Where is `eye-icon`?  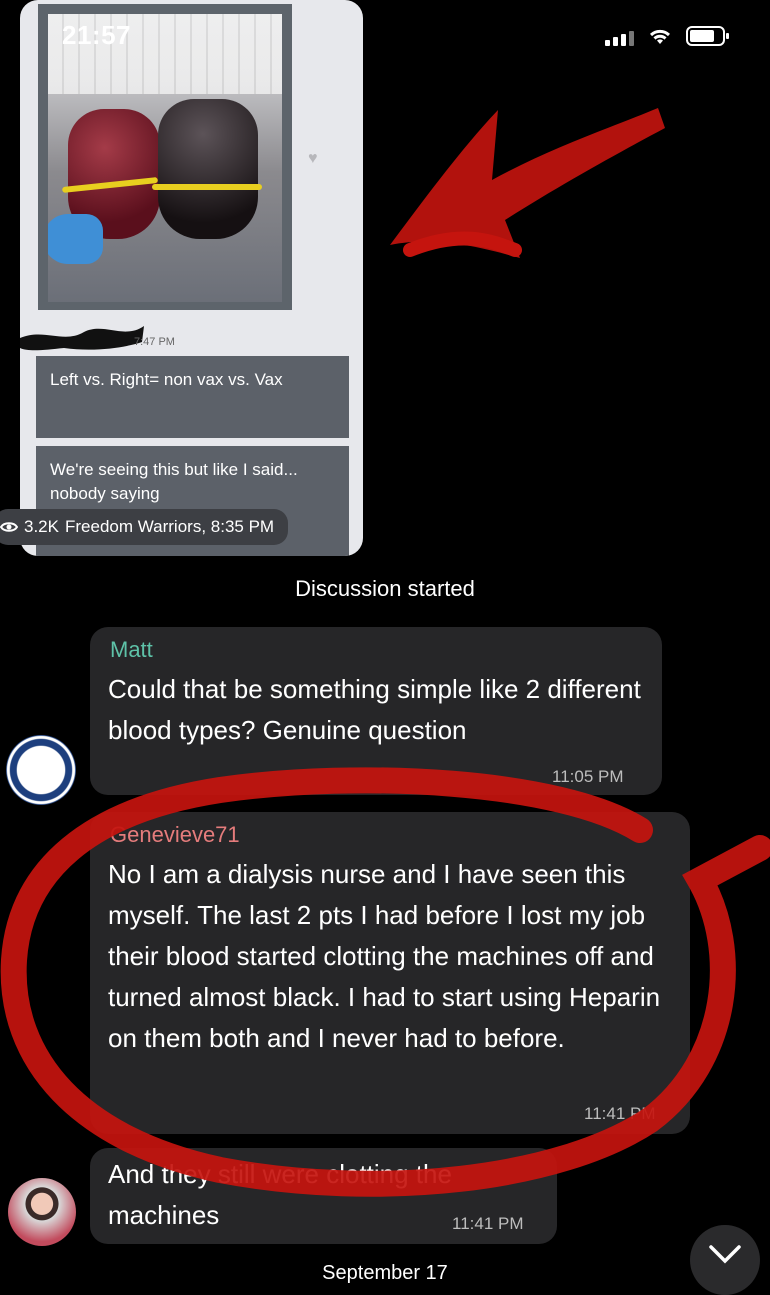 eye-icon is located at coordinates (9, 527).